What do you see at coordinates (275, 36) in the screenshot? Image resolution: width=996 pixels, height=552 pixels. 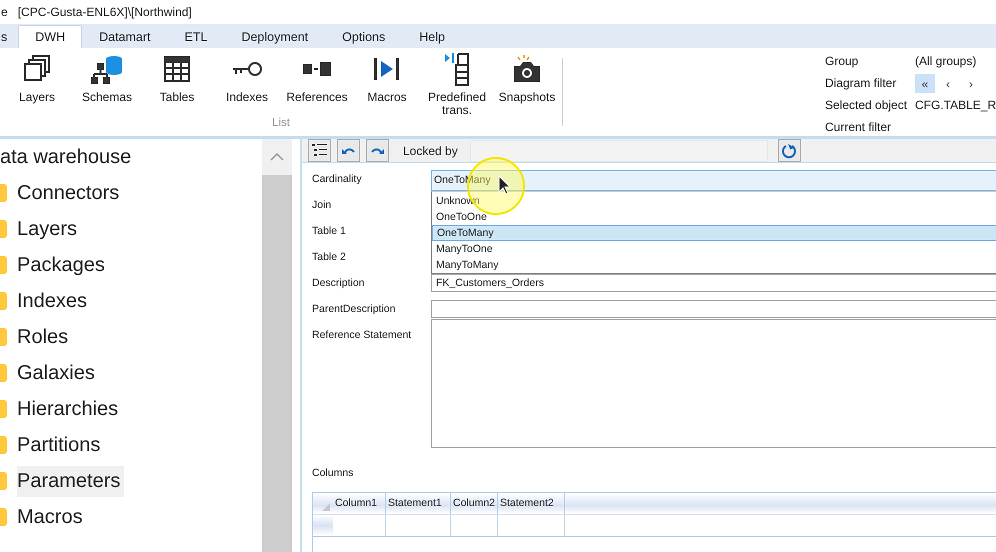 I see `ribbon-tab: Deployment` at bounding box center [275, 36].